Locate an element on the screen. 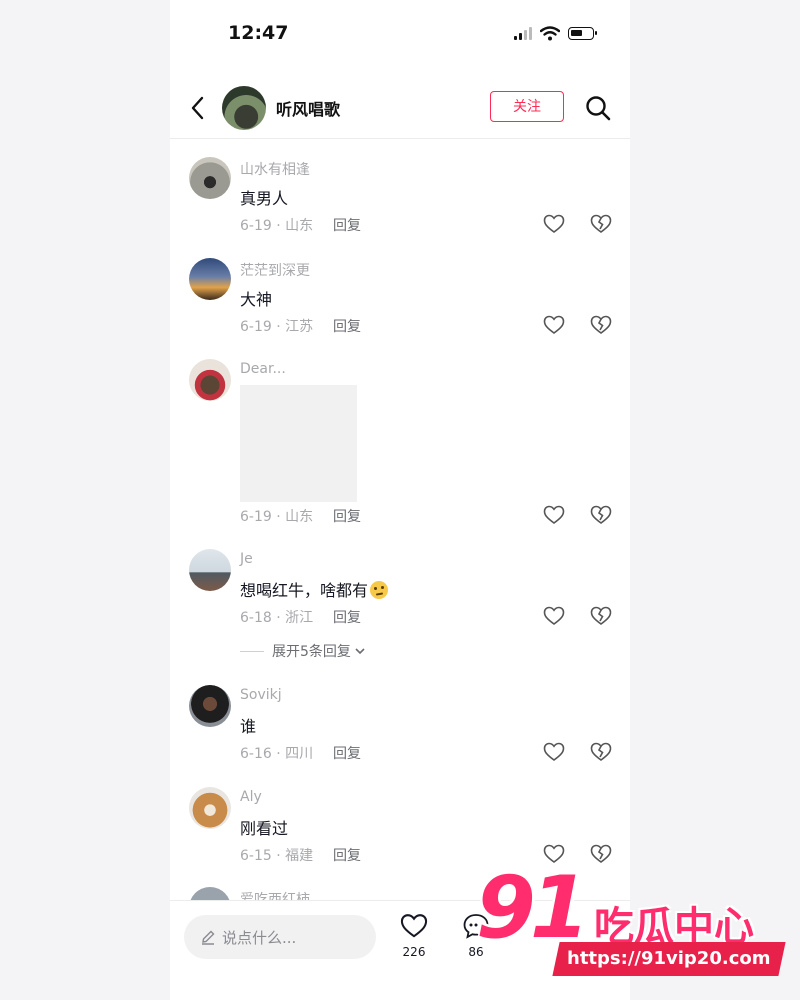  comment-username: Sovikj is located at coordinates (261, 695).